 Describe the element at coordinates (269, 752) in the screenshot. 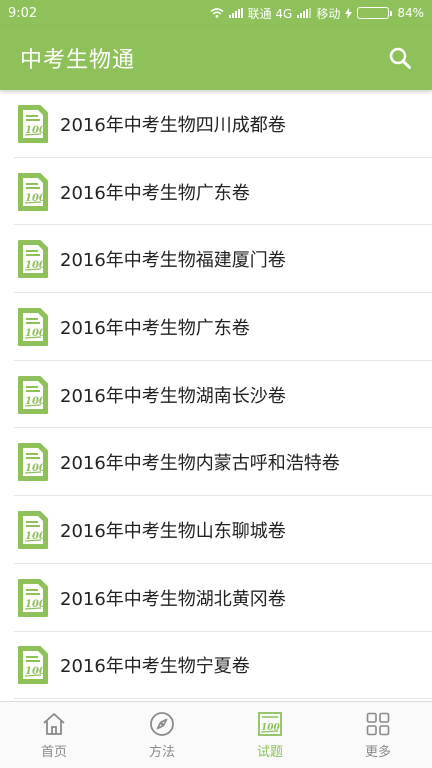

I see `tab-label: 试题` at that location.